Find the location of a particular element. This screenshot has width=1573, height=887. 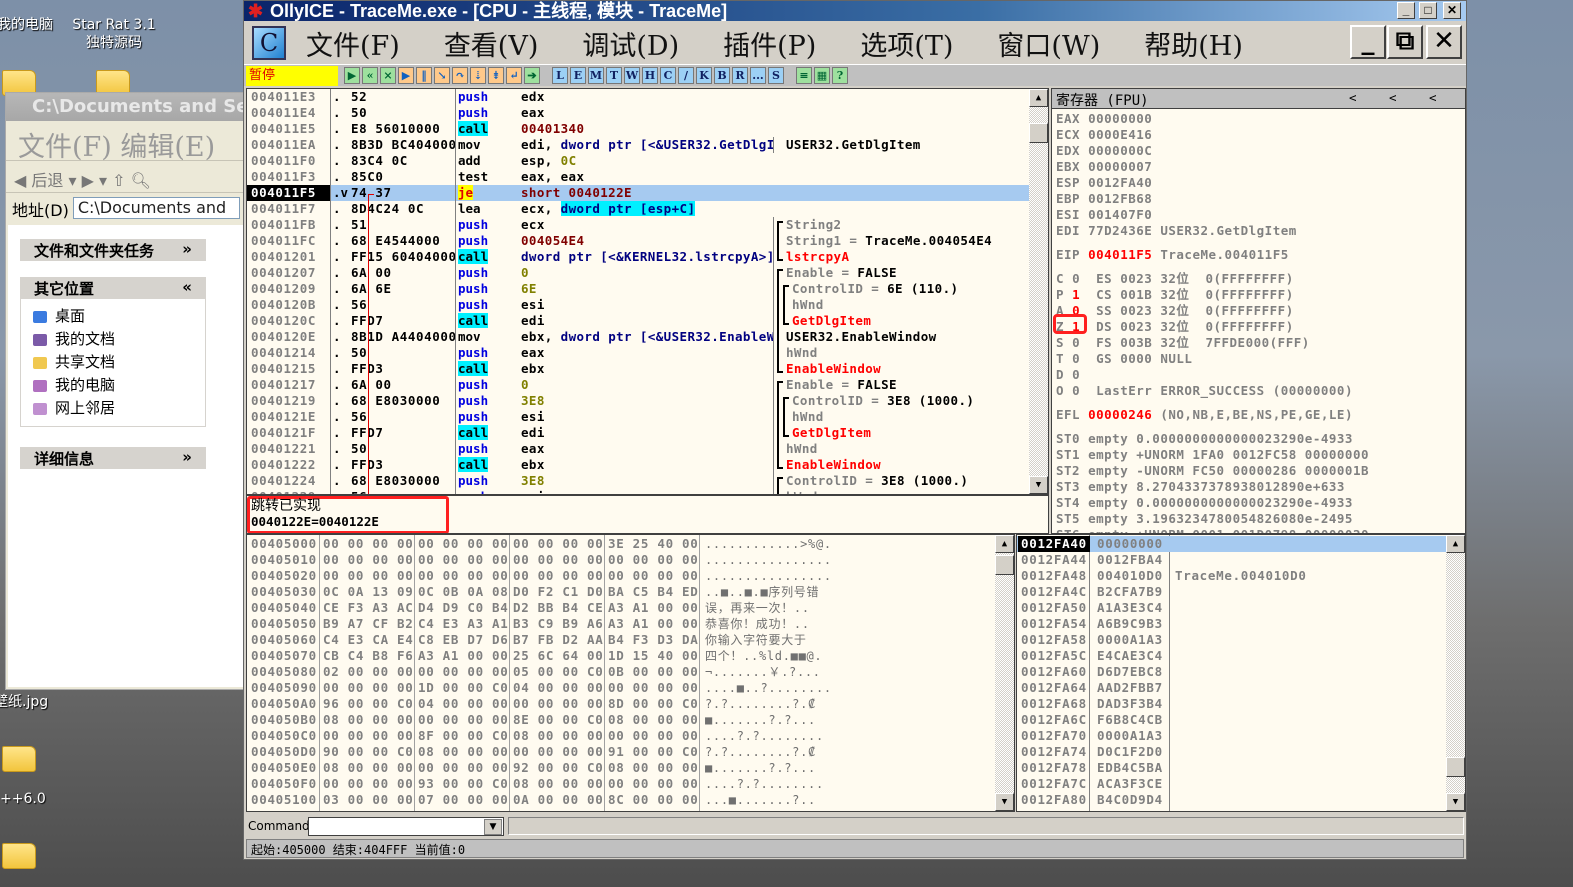

panel-title: 文件和文件夹任务 is located at coordinates (94, 250).